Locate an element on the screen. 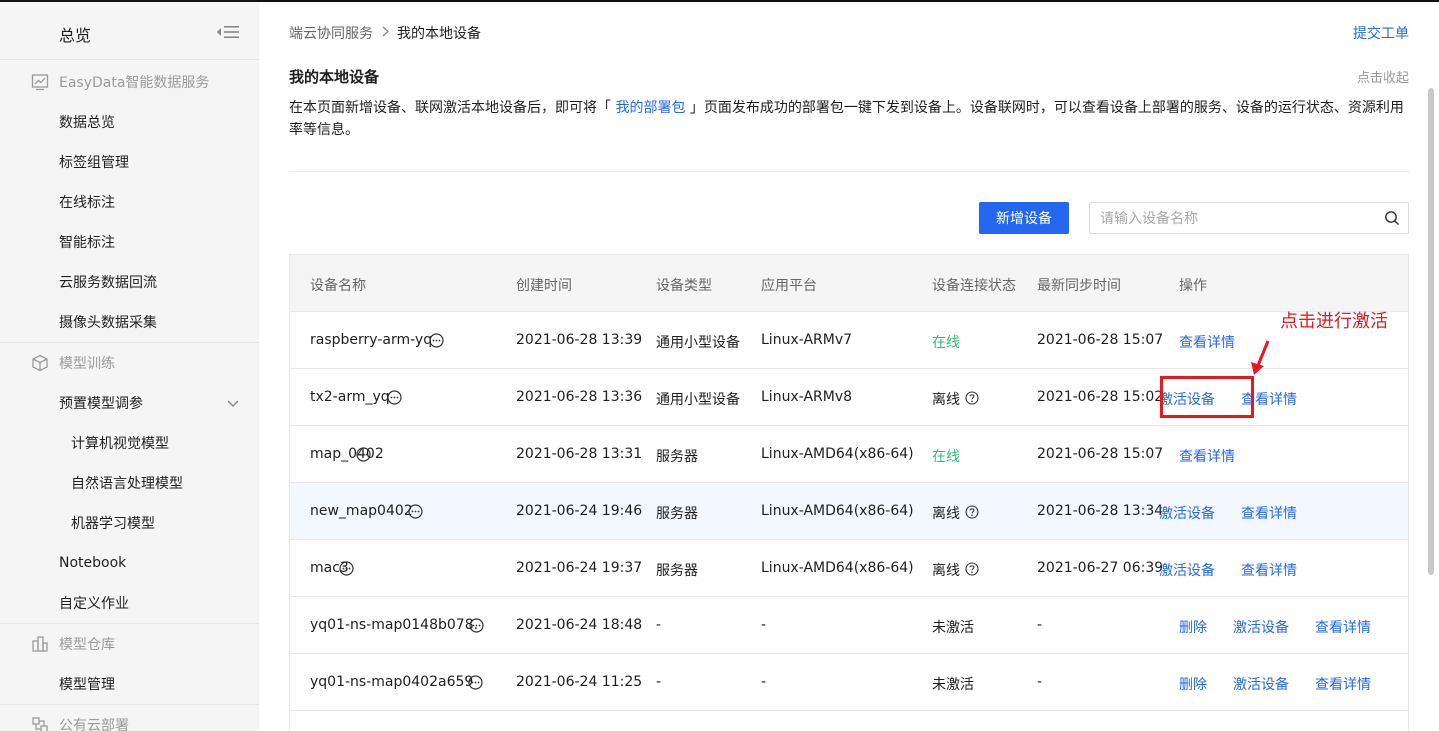 The height and width of the screenshot is (731, 1439). column-header-platform: 应用平台 is located at coordinates (789, 286).